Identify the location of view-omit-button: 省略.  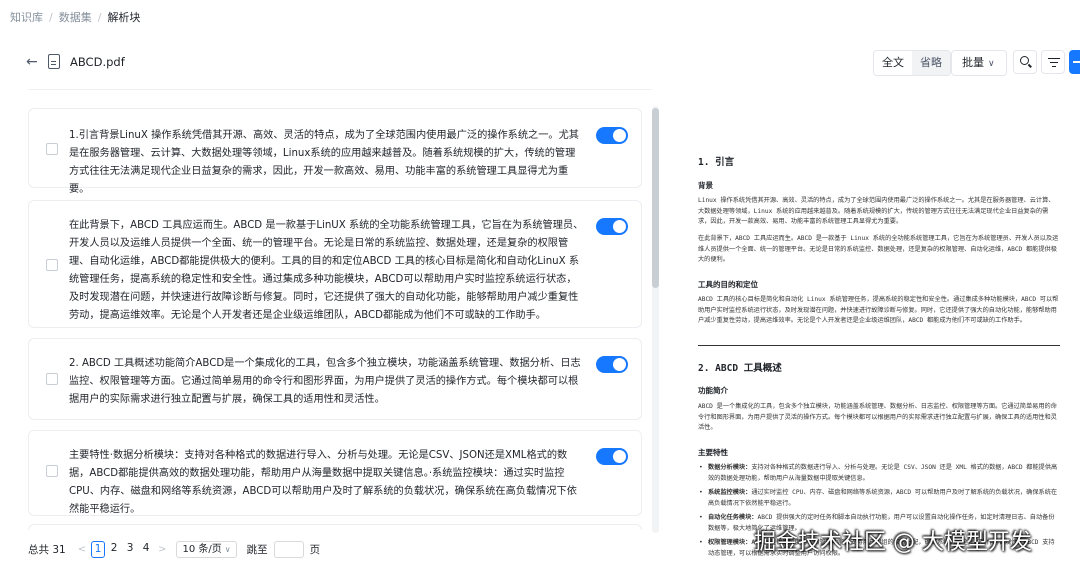
(931, 63).